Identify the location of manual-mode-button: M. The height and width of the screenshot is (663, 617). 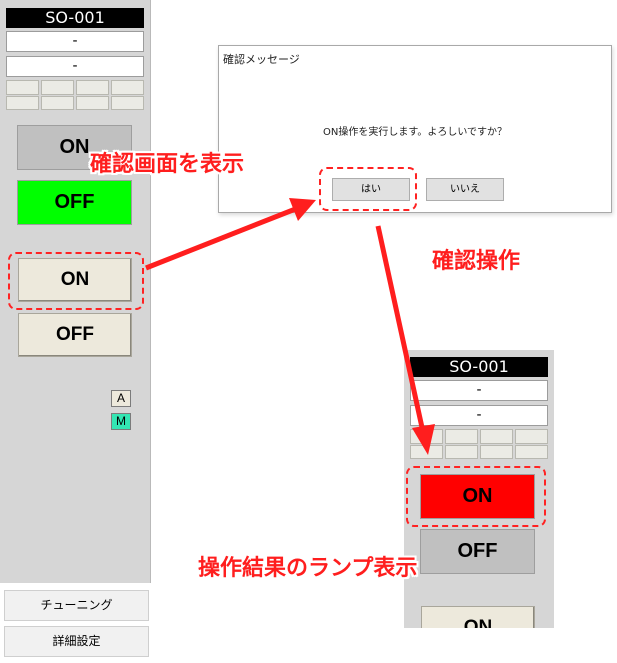
(121, 421).